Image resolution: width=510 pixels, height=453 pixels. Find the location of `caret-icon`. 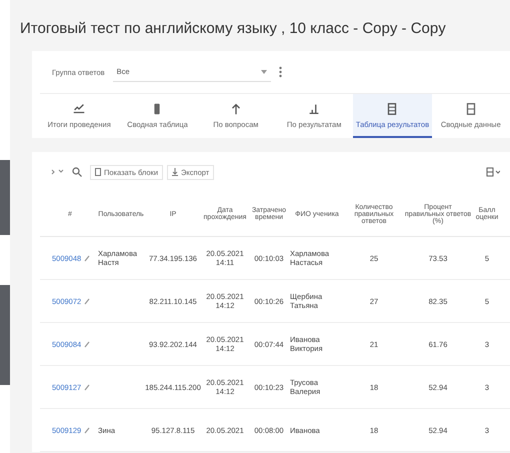

caret-icon is located at coordinates (263, 72).